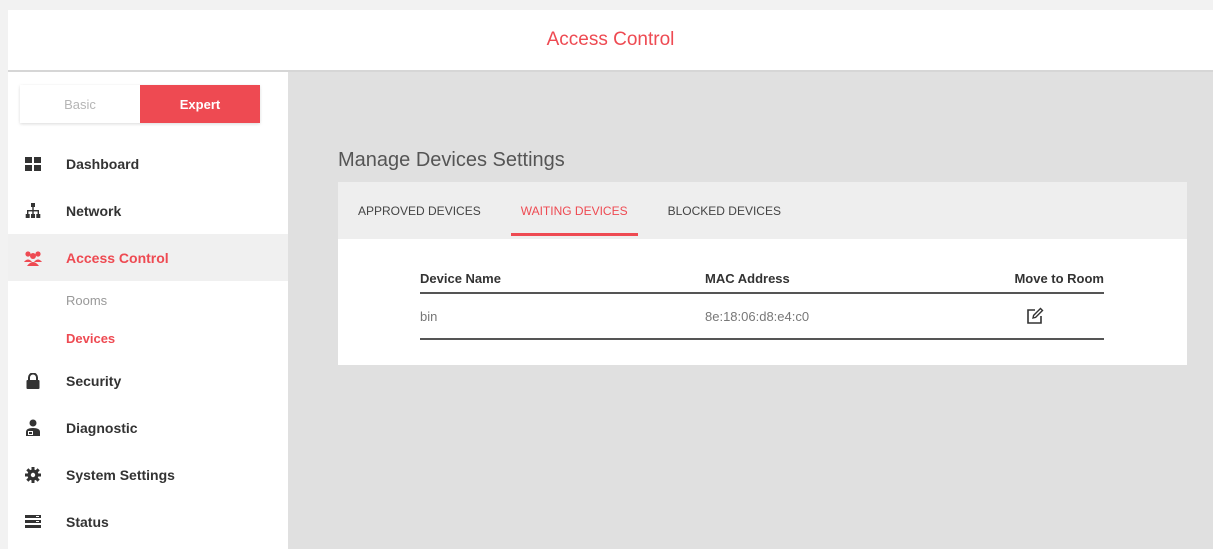 The width and height of the screenshot is (1213, 549). I want to click on table-header-row: Device Name MAC Address Move to Room, so click(762, 279).